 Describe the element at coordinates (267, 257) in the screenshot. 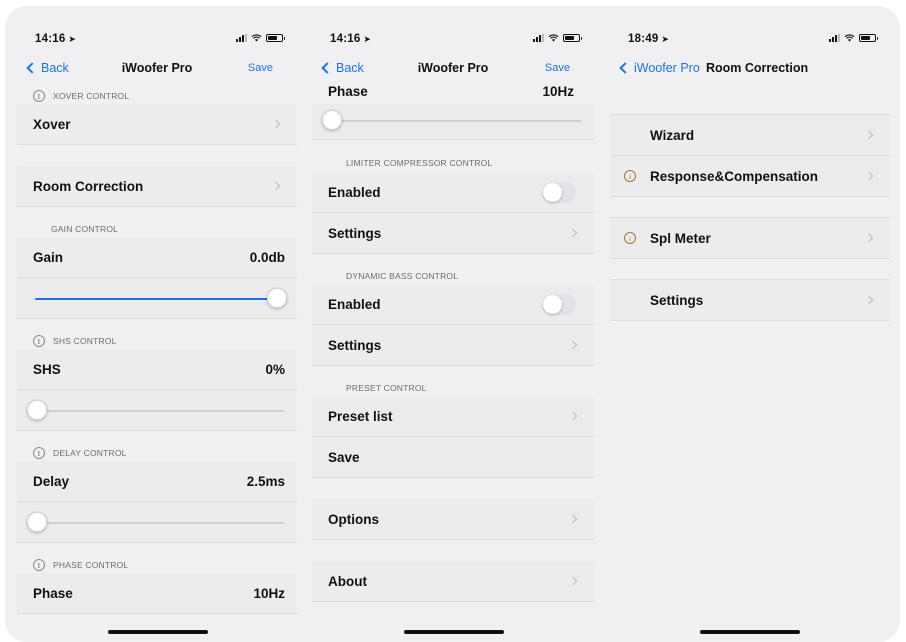

I see `gain-value: 0.0db` at that location.